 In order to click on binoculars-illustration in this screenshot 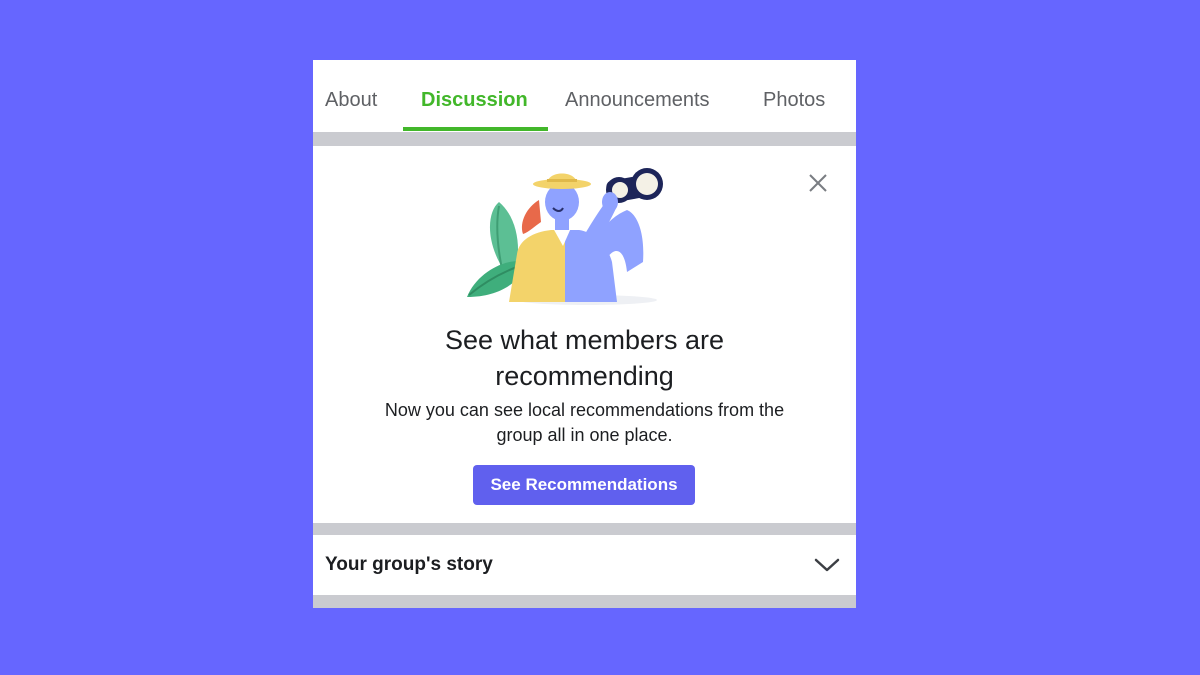, I will do `click(565, 236)`.